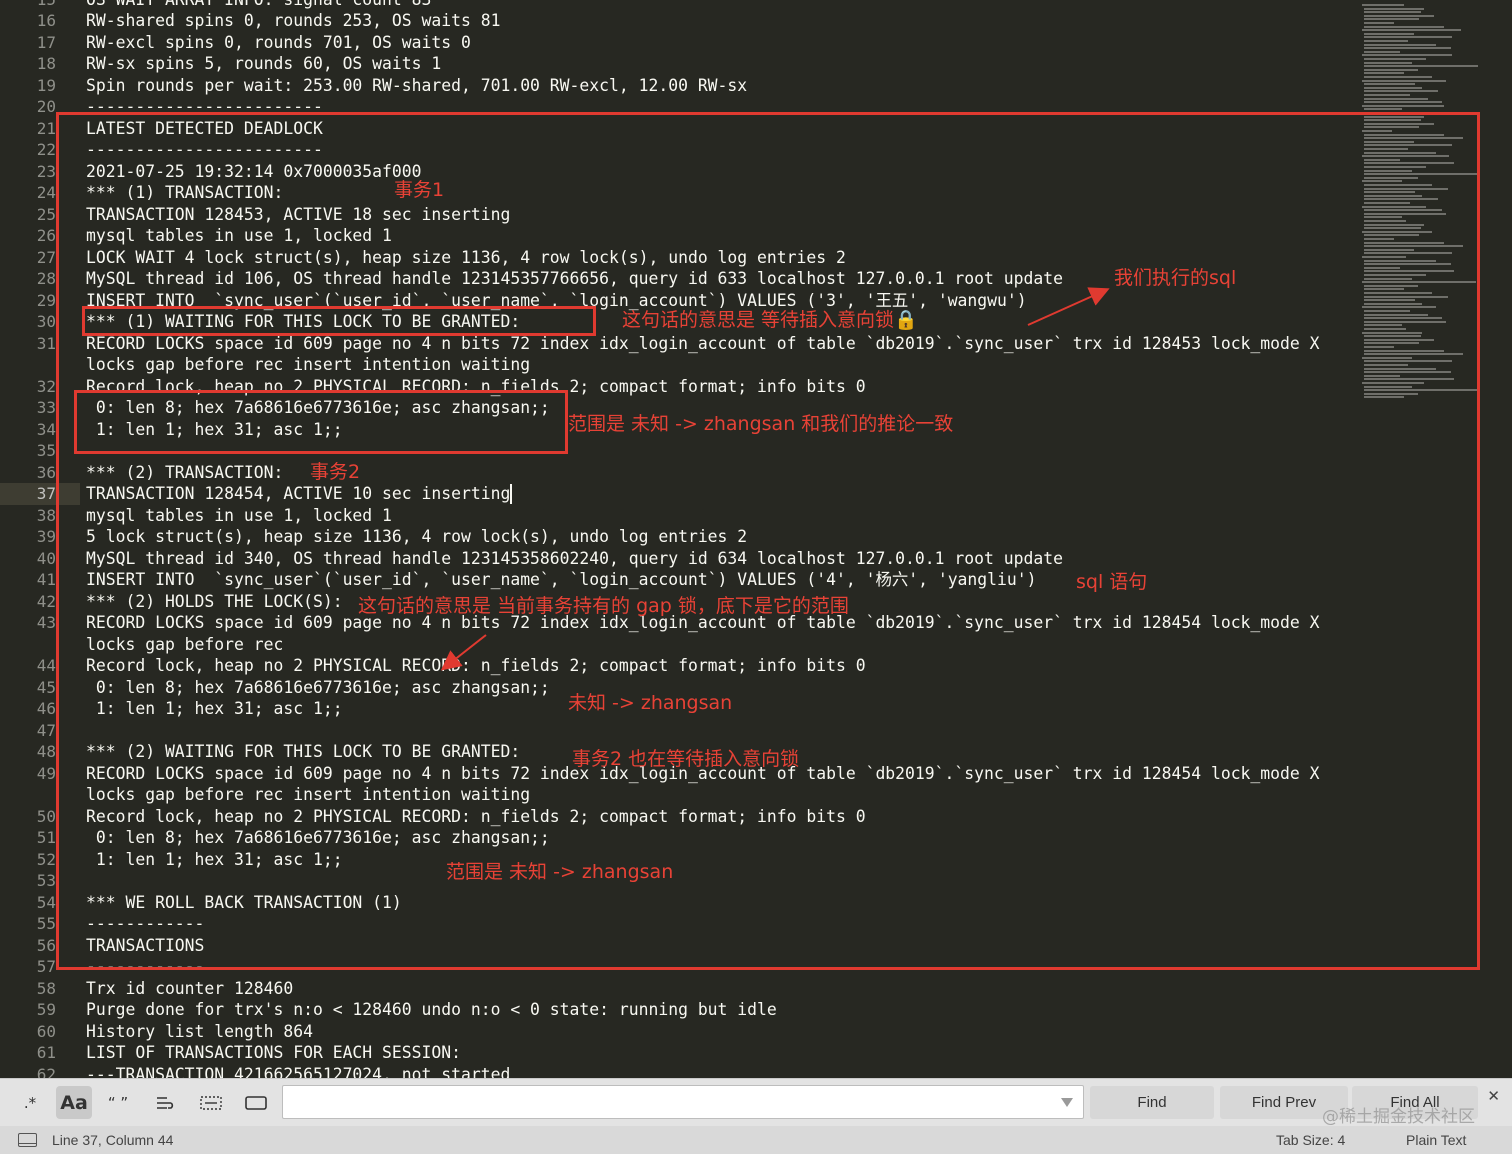 The image size is (1512, 1154). I want to click on annotation-tx1: 事务1, so click(419, 190).